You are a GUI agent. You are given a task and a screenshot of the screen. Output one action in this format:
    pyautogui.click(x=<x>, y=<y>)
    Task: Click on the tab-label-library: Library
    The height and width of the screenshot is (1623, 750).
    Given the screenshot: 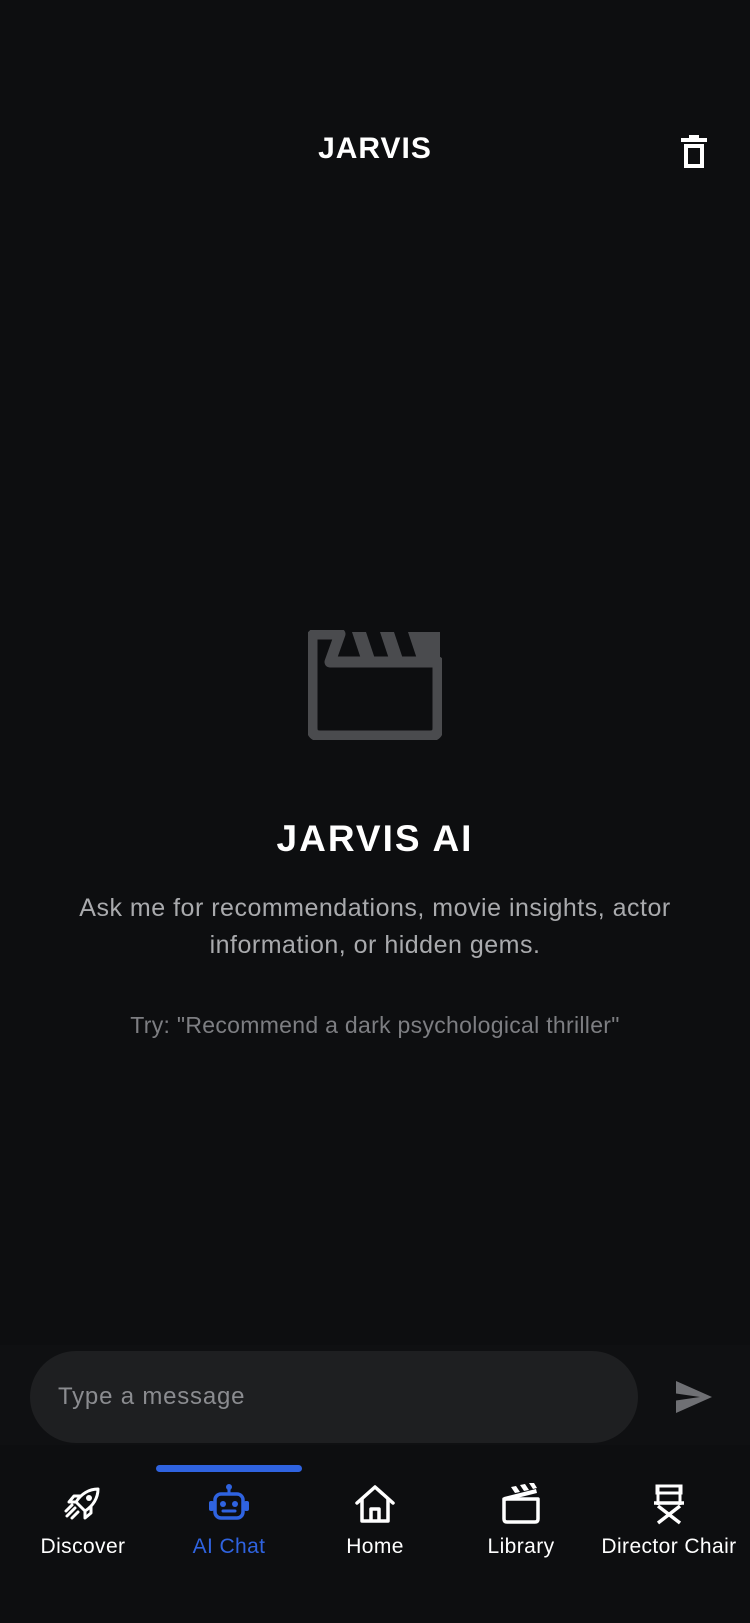 What is the action you would take?
    pyautogui.click(x=521, y=1546)
    